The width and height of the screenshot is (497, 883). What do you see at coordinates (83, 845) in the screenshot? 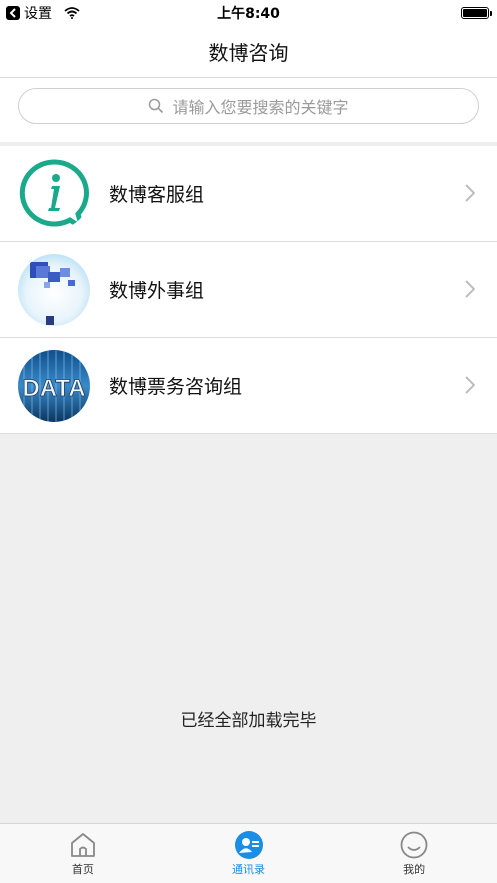
I see `home-icon` at bounding box center [83, 845].